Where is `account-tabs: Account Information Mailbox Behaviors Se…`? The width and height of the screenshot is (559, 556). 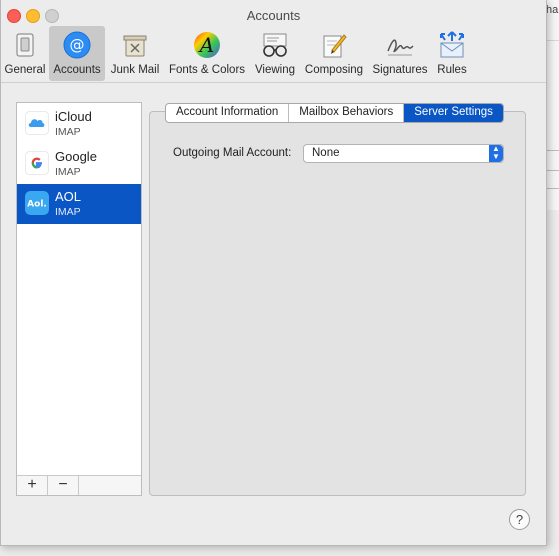 account-tabs: Account Information Mailbox Behaviors Se… is located at coordinates (334, 113).